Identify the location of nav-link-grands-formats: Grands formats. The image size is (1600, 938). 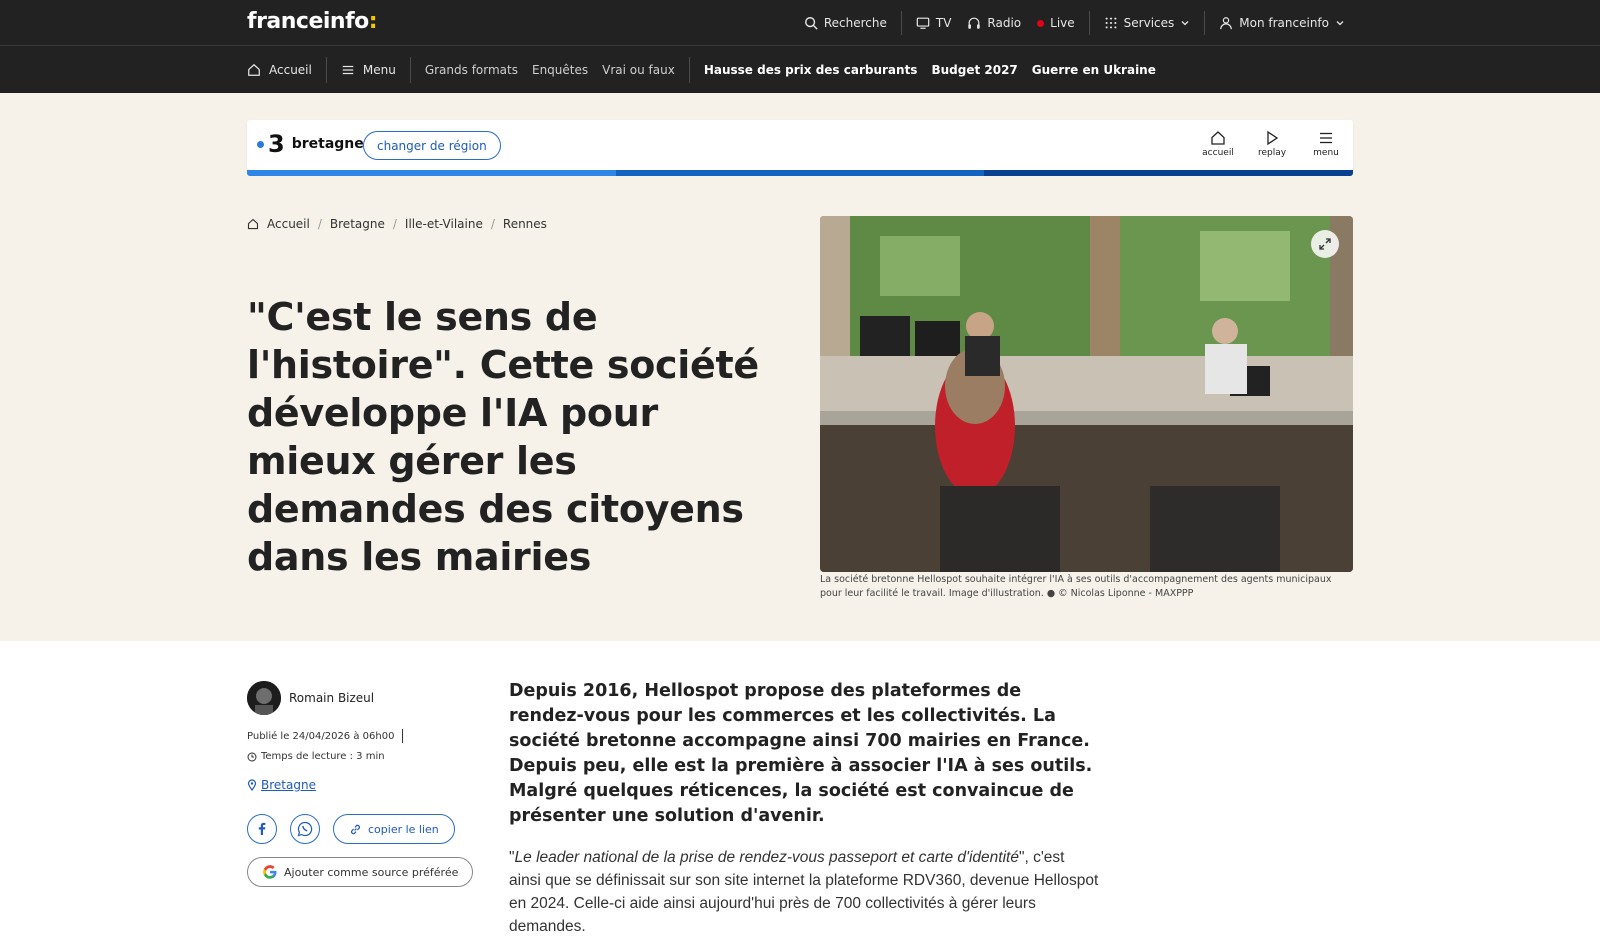
(471, 70).